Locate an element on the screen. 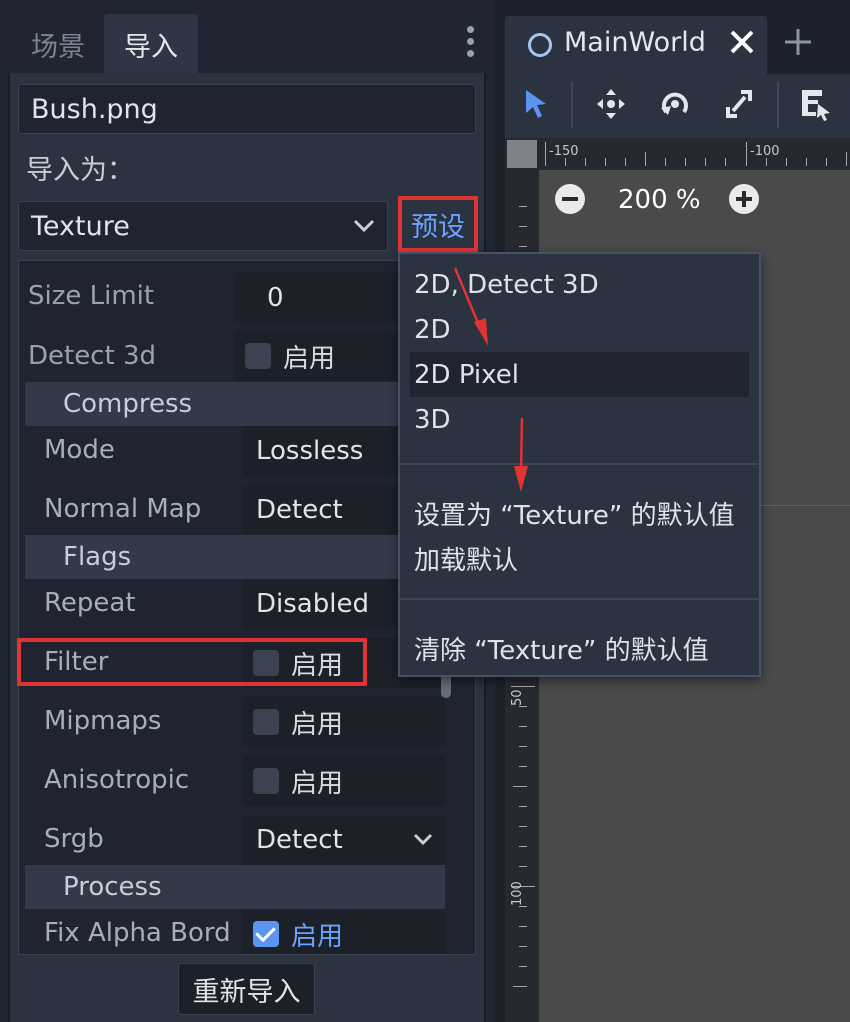 This screenshot has height=1022, width=850. ruler-label: -150 is located at coordinates (564, 151).